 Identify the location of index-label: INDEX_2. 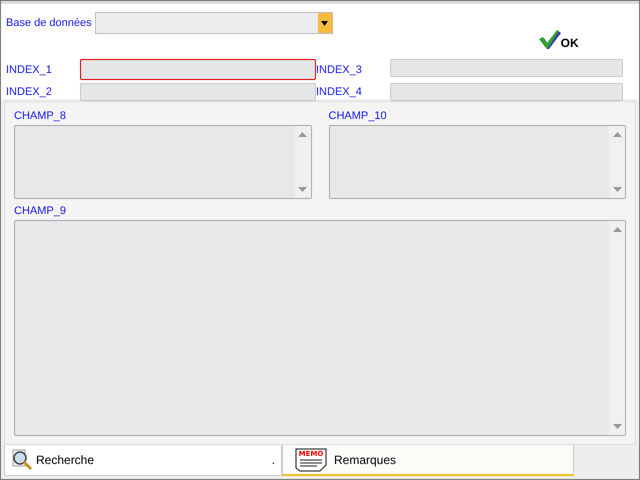
(29, 92).